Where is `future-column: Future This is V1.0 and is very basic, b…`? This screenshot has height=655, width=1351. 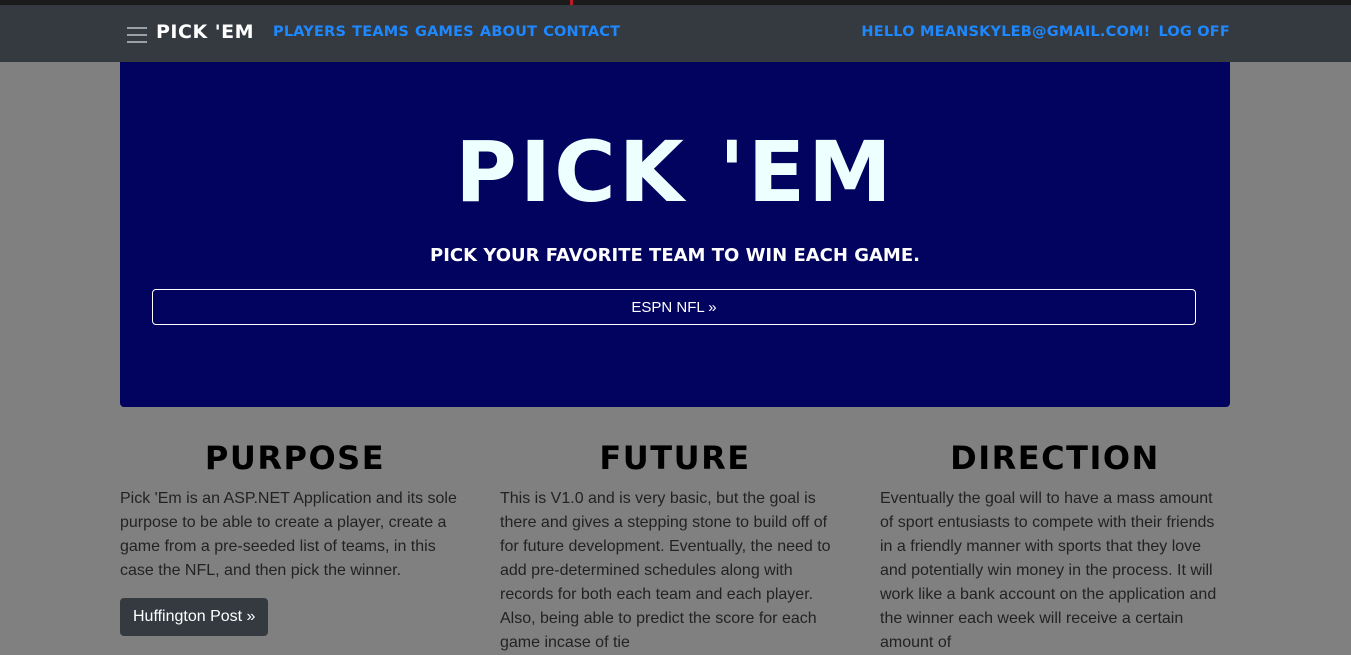 future-column: Future This is V1.0 and is very basic, b… is located at coordinates (675, 546).